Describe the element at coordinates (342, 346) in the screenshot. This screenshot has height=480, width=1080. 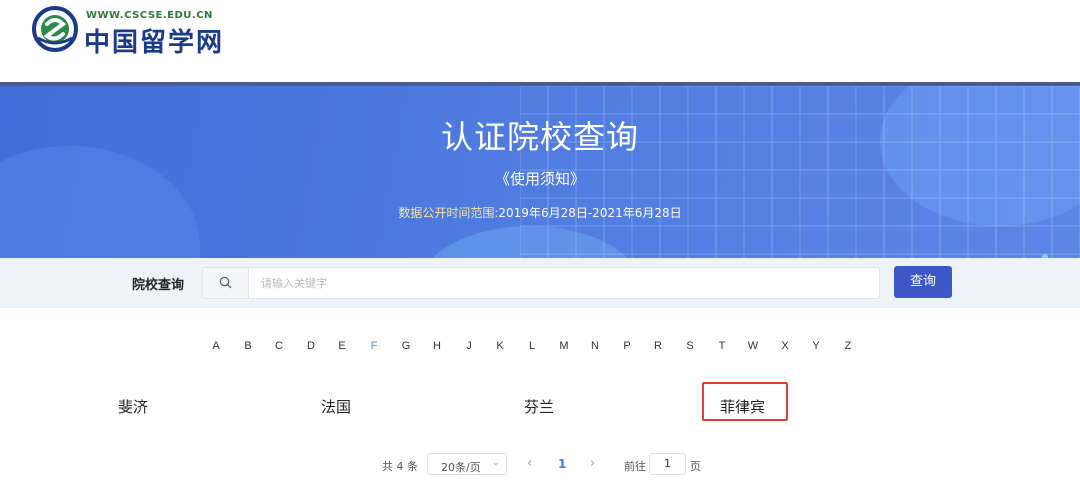
I see `letter-e: E` at that location.